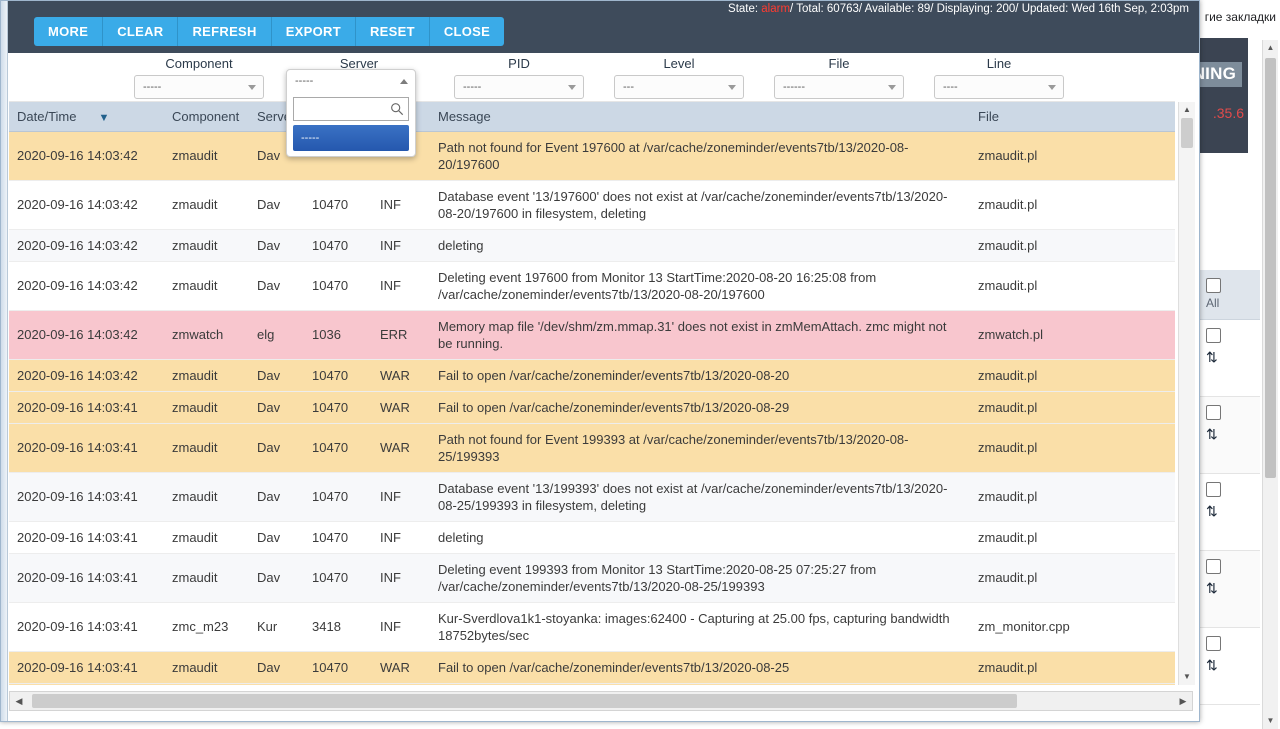  Describe the element at coordinates (206, 407) in the screenshot. I see `cell-component: zmaudit` at that location.